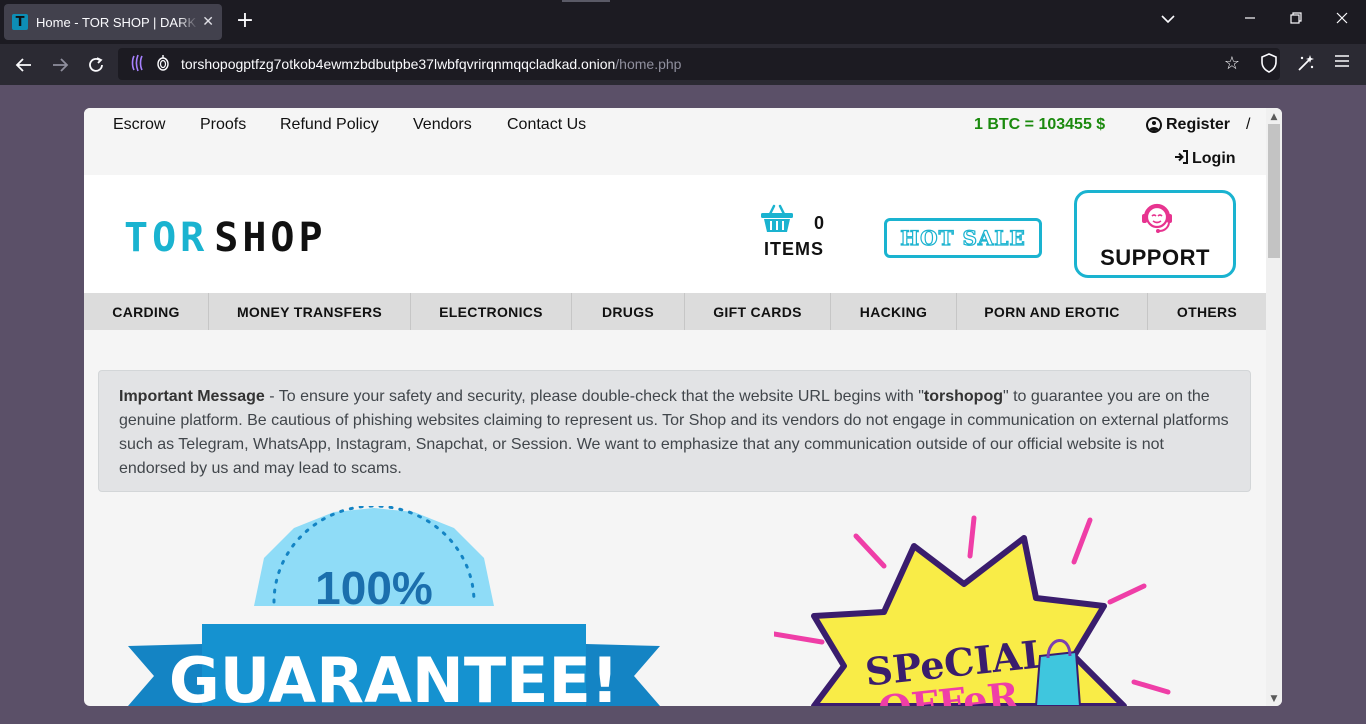 This screenshot has width=1366, height=724. What do you see at coordinates (1207, 311) in the screenshot?
I see `category-others: OTHERS` at bounding box center [1207, 311].